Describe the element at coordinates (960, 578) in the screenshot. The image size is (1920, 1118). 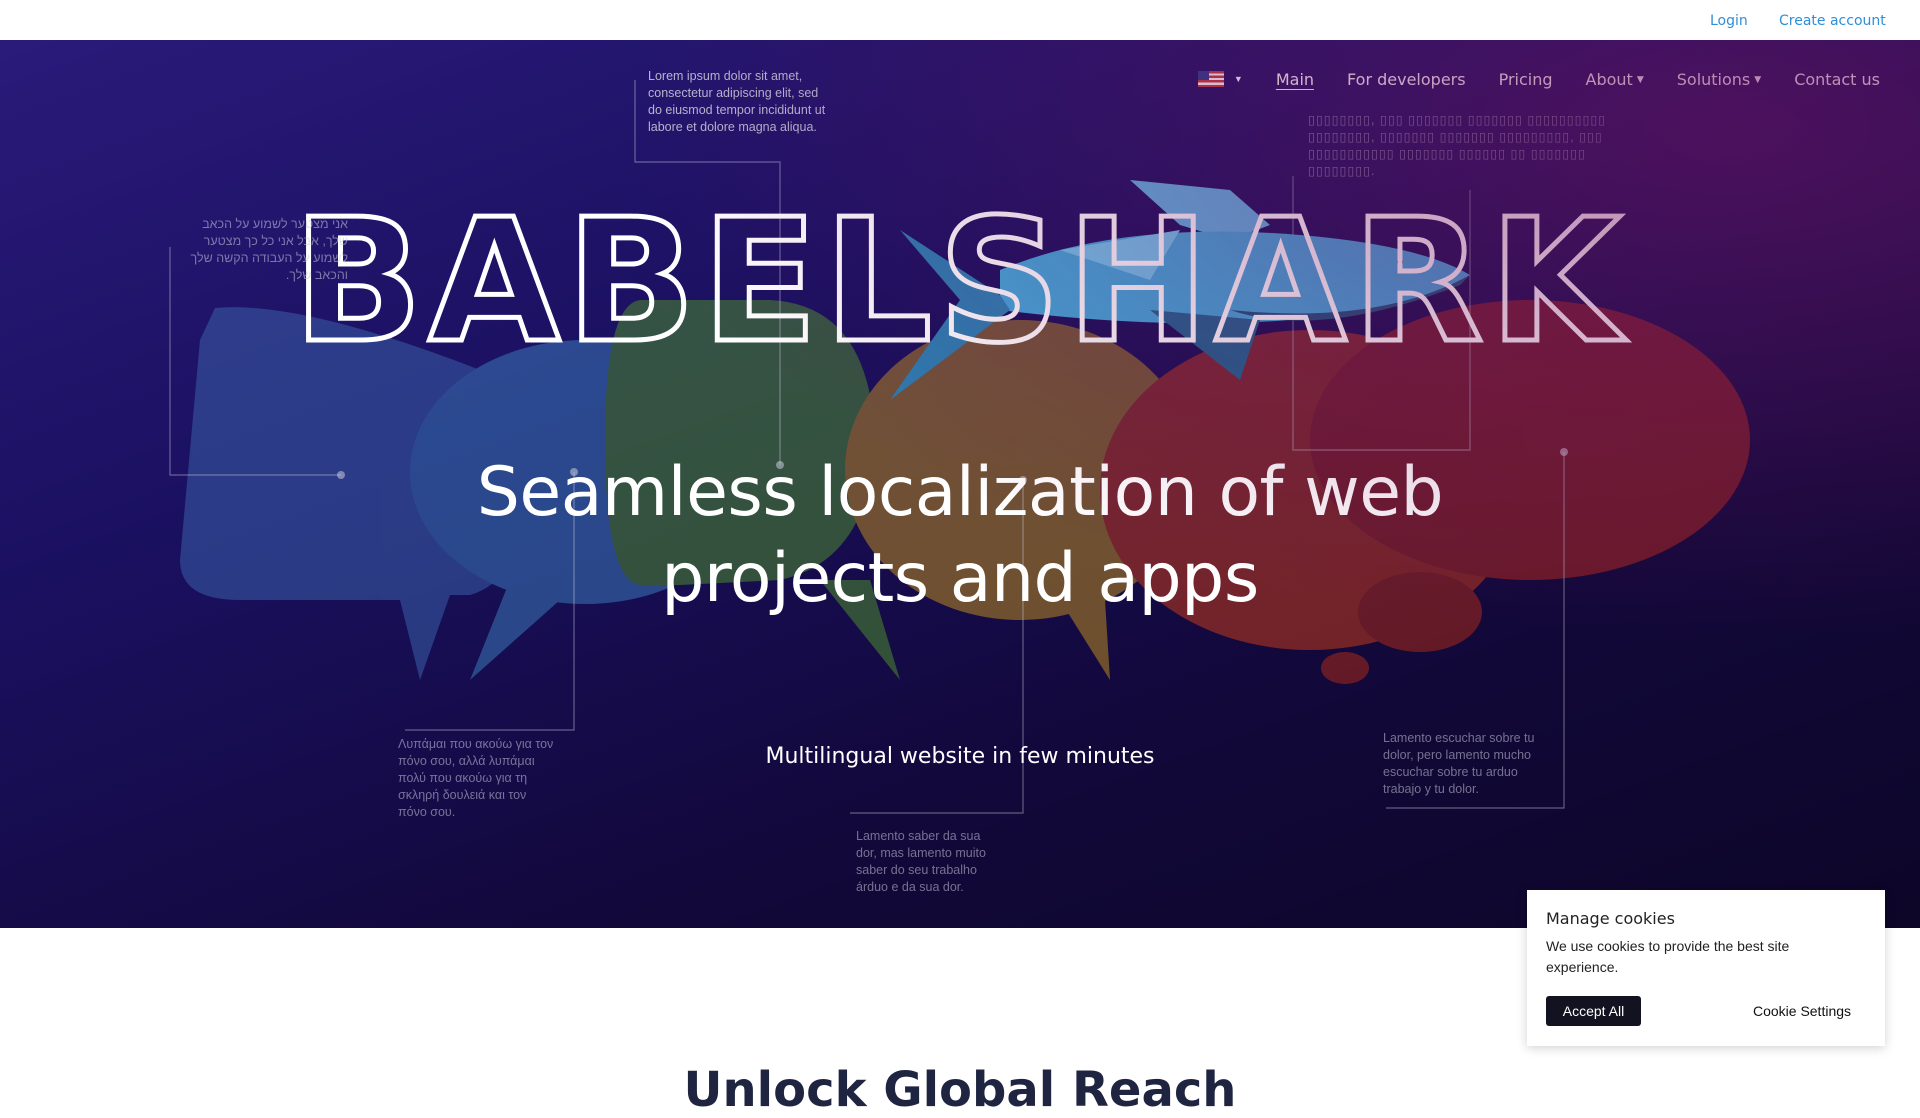
I see `hero-headline-line2: projects and apps` at that location.